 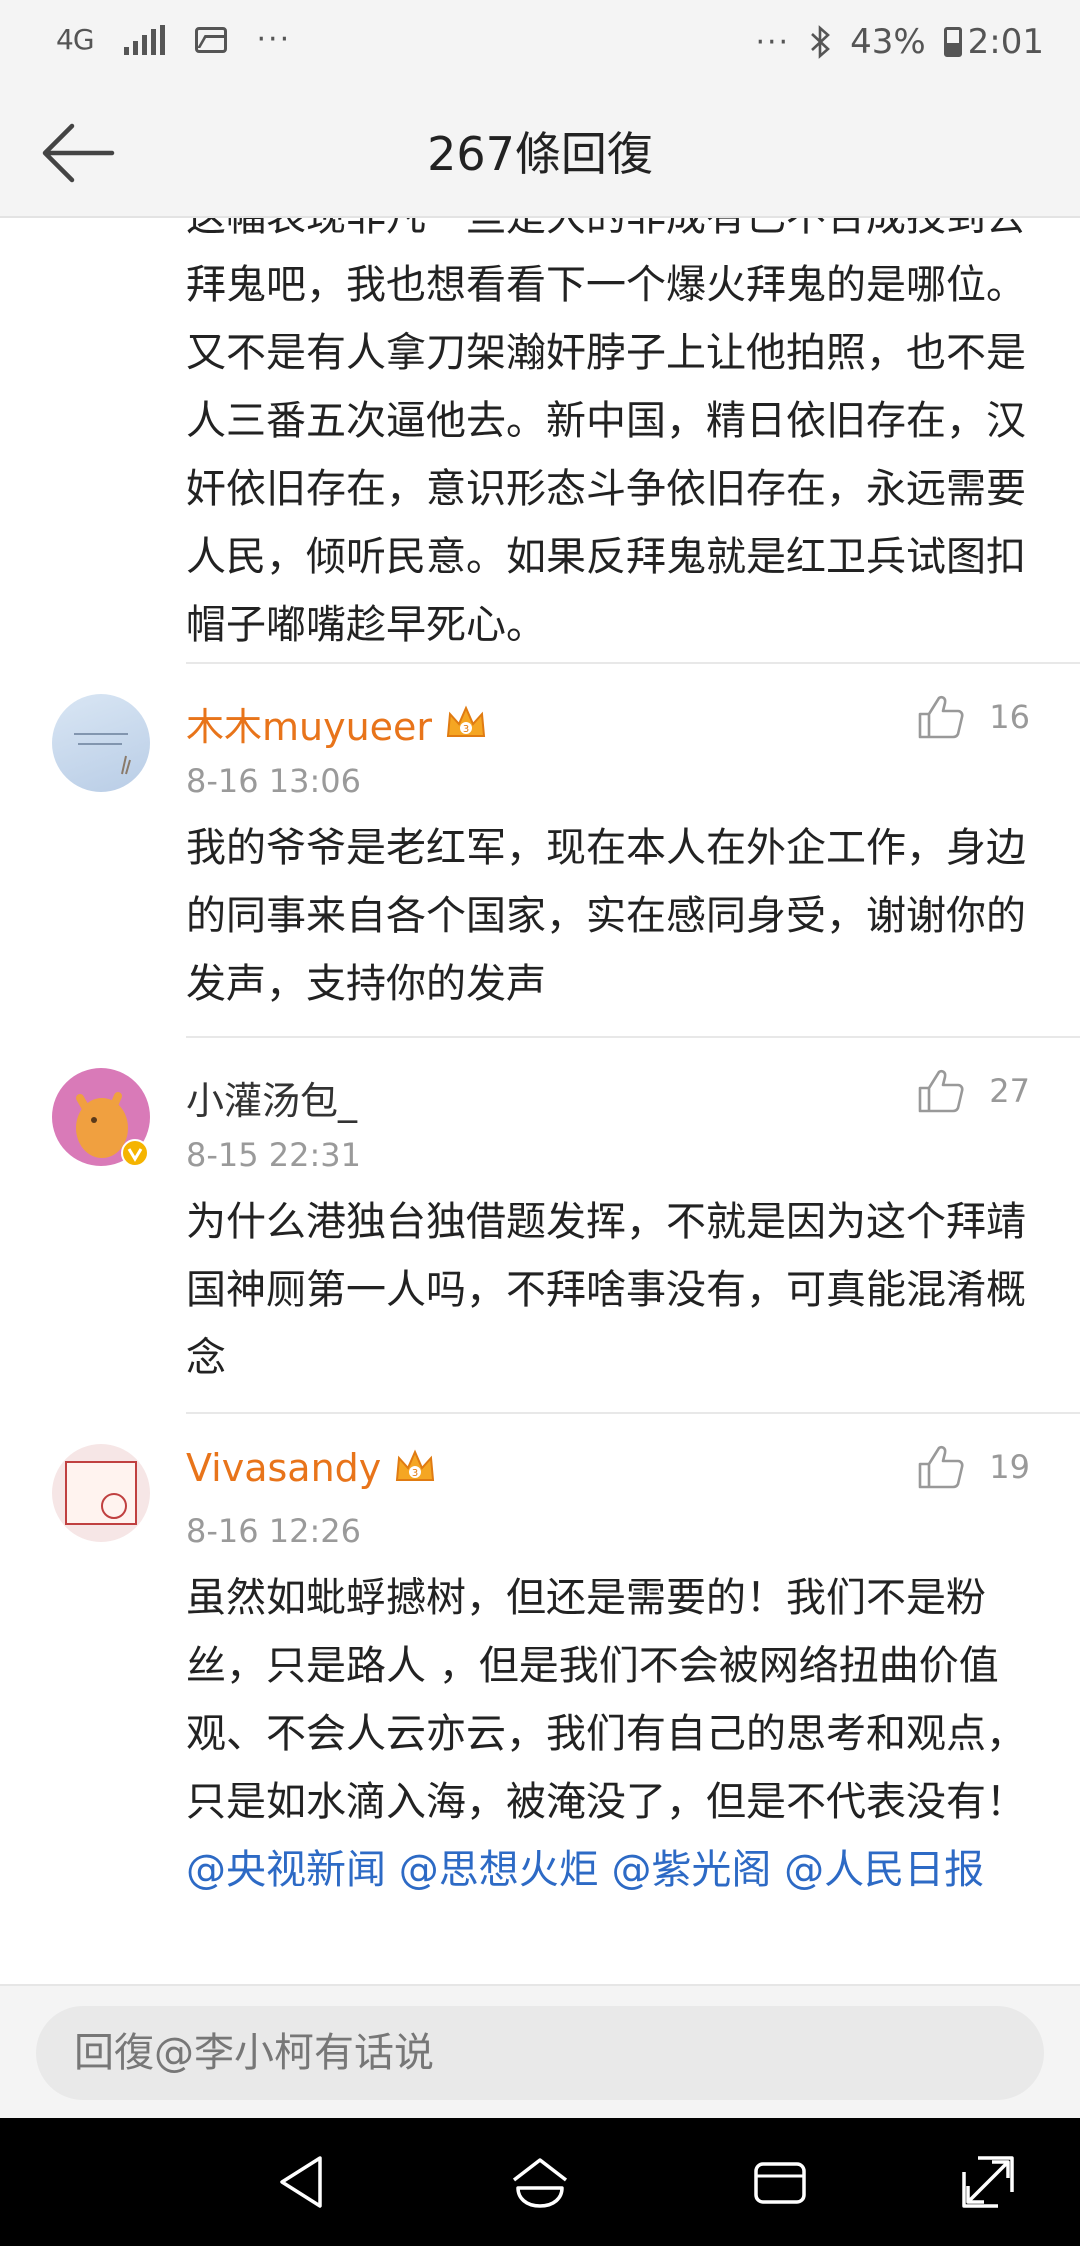 I want to click on mention-link: @紫光阁, so click(x=691, y=1870).